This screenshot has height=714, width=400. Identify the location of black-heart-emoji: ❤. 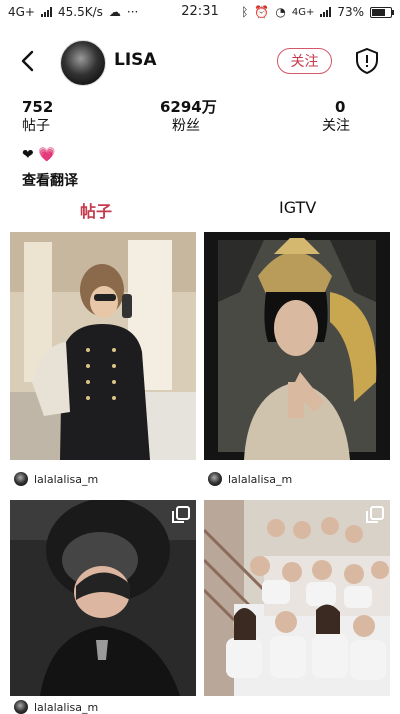
(28, 155).